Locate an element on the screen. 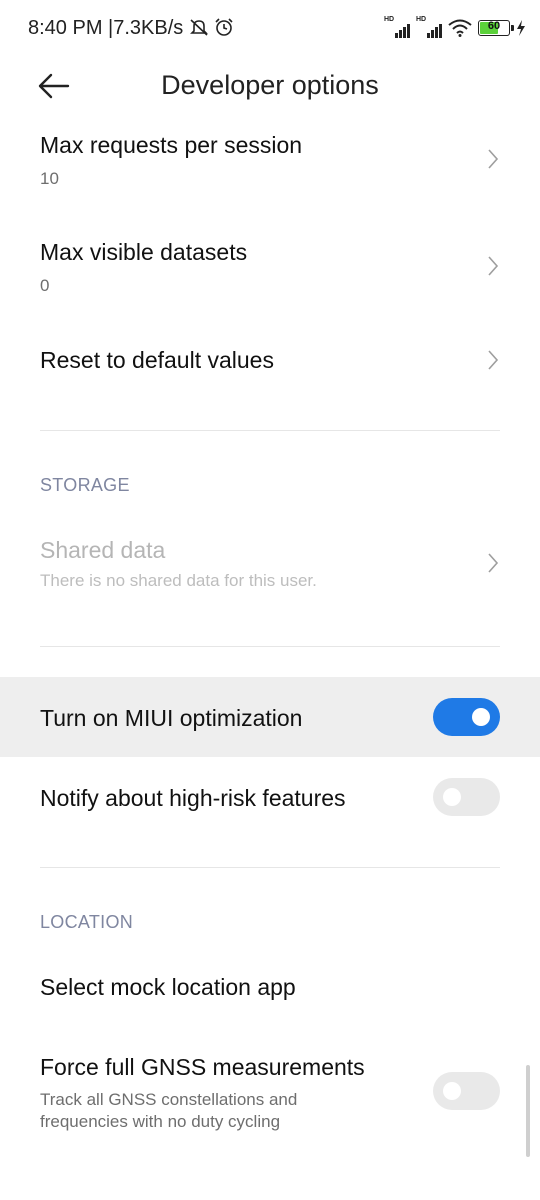  setting-reset-defaults: Reset to default values is located at coordinates (270, 370).